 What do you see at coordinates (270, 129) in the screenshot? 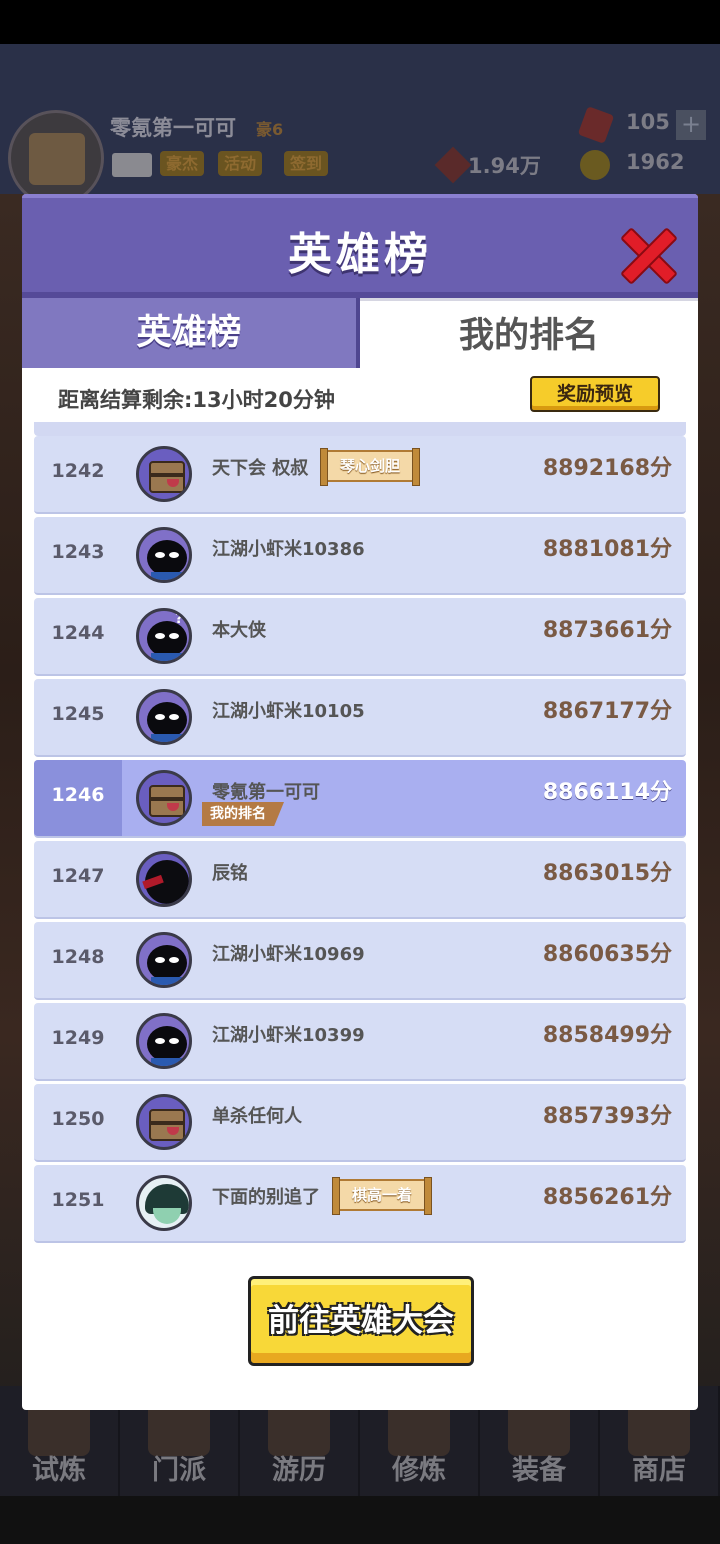
I see `vip-label: 豪6` at bounding box center [270, 129].